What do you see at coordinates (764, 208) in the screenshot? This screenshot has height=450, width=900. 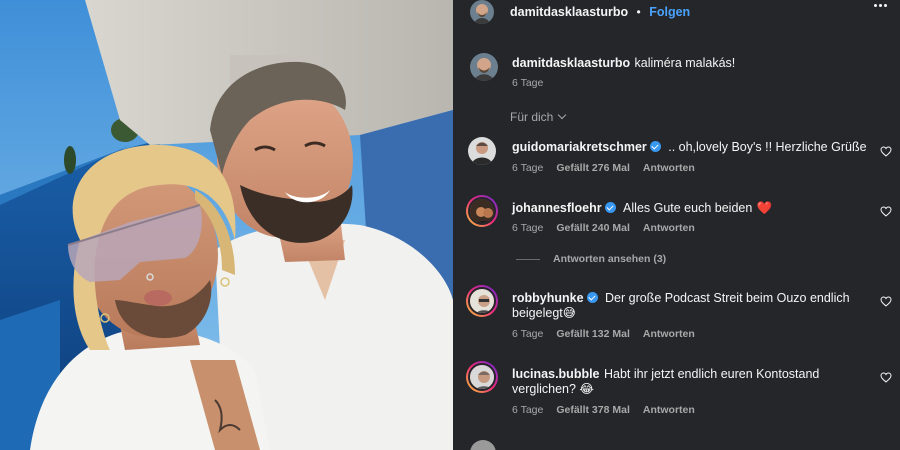 I see `heart-emoji: ❤️` at bounding box center [764, 208].